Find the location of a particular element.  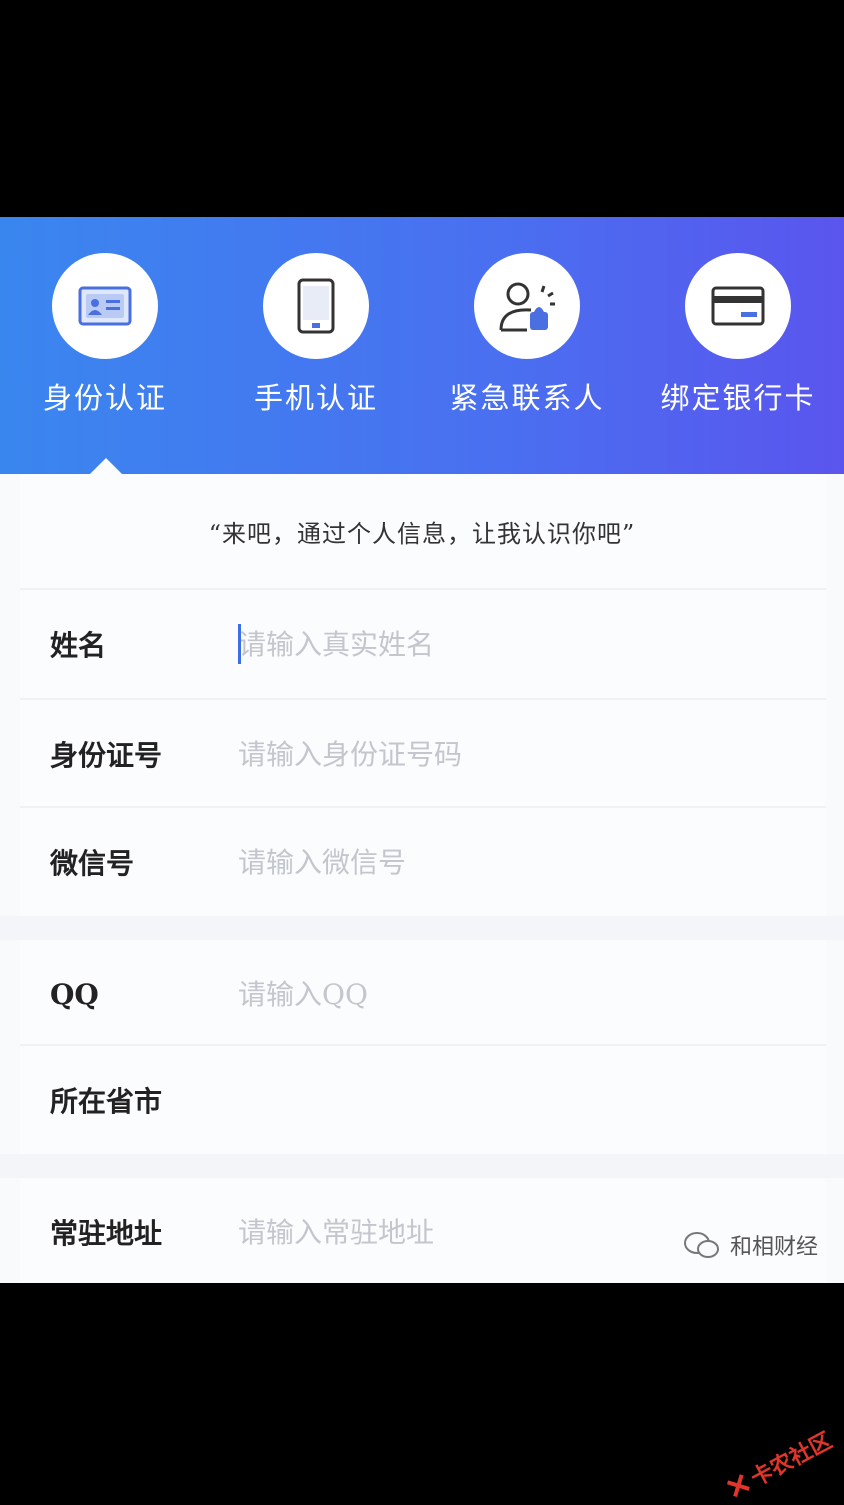

step-phone-circle is located at coordinates (316, 306).